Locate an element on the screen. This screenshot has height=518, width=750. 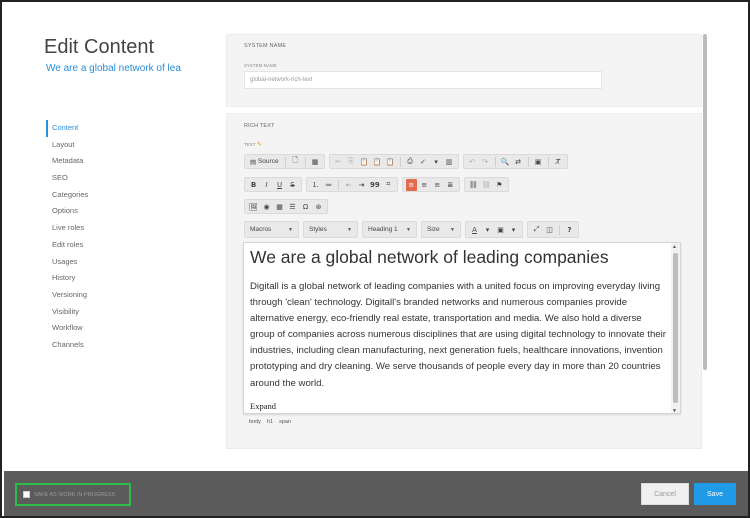
find-icon: 🔍 is located at coordinates (505, 162).